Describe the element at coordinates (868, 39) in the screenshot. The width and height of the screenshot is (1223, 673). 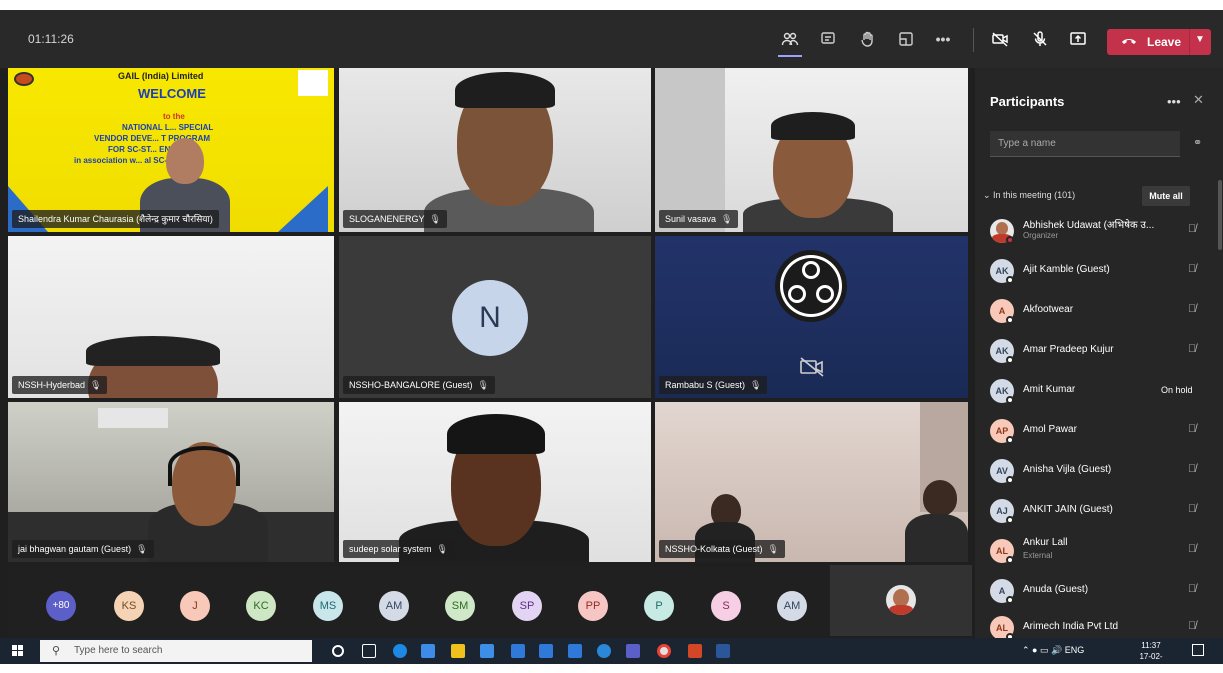
I see `raise-hand-icon` at that location.